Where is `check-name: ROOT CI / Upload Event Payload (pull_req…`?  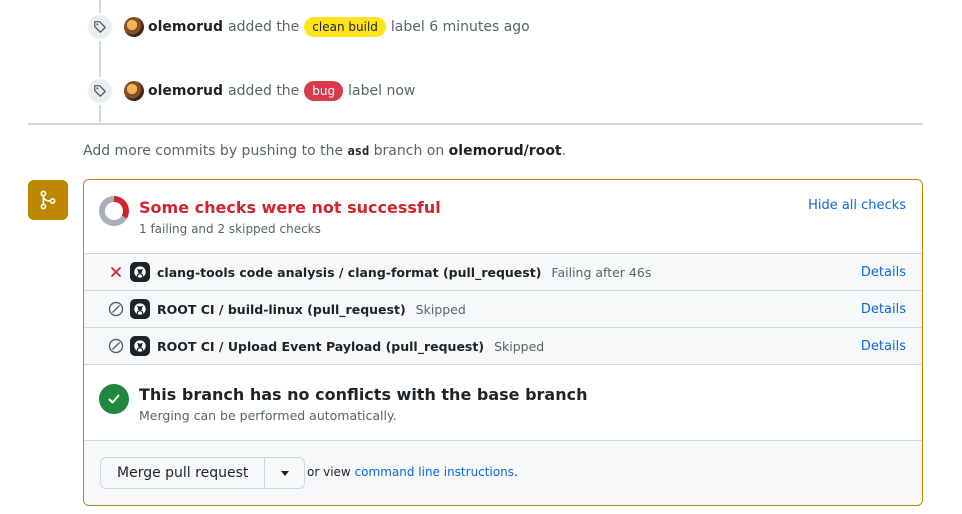 check-name: ROOT CI / Upload Event Payload (pull_req… is located at coordinates (321, 346).